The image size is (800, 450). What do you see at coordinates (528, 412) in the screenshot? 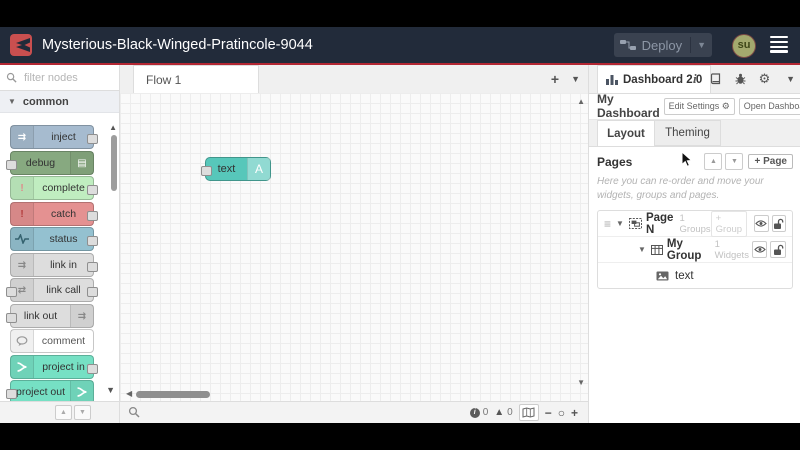
I see `navigator-toggle-button` at bounding box center [528, 412].